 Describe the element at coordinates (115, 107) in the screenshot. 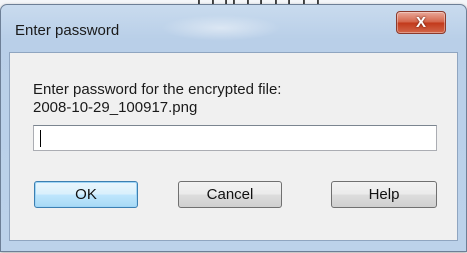

I see `encrypted-filename-label: 2008-10-29_100917.png` at that location.